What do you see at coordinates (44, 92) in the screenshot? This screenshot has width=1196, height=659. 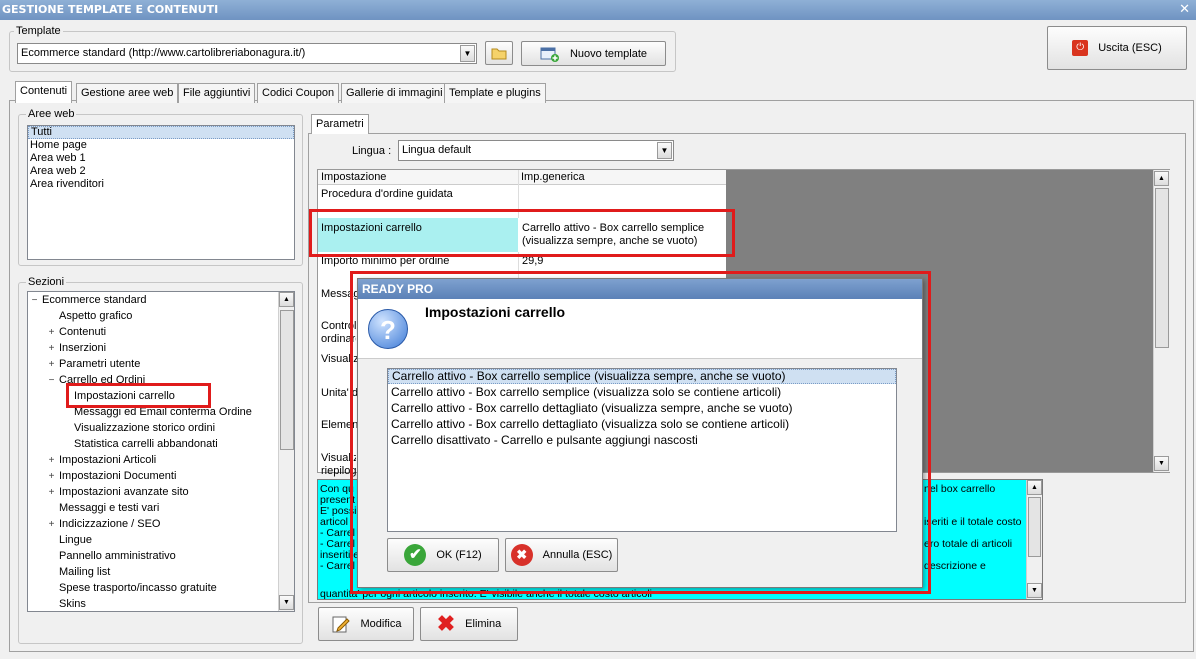 I see `tab-contenuti: Contenuti` at bounding box center [44, 92].